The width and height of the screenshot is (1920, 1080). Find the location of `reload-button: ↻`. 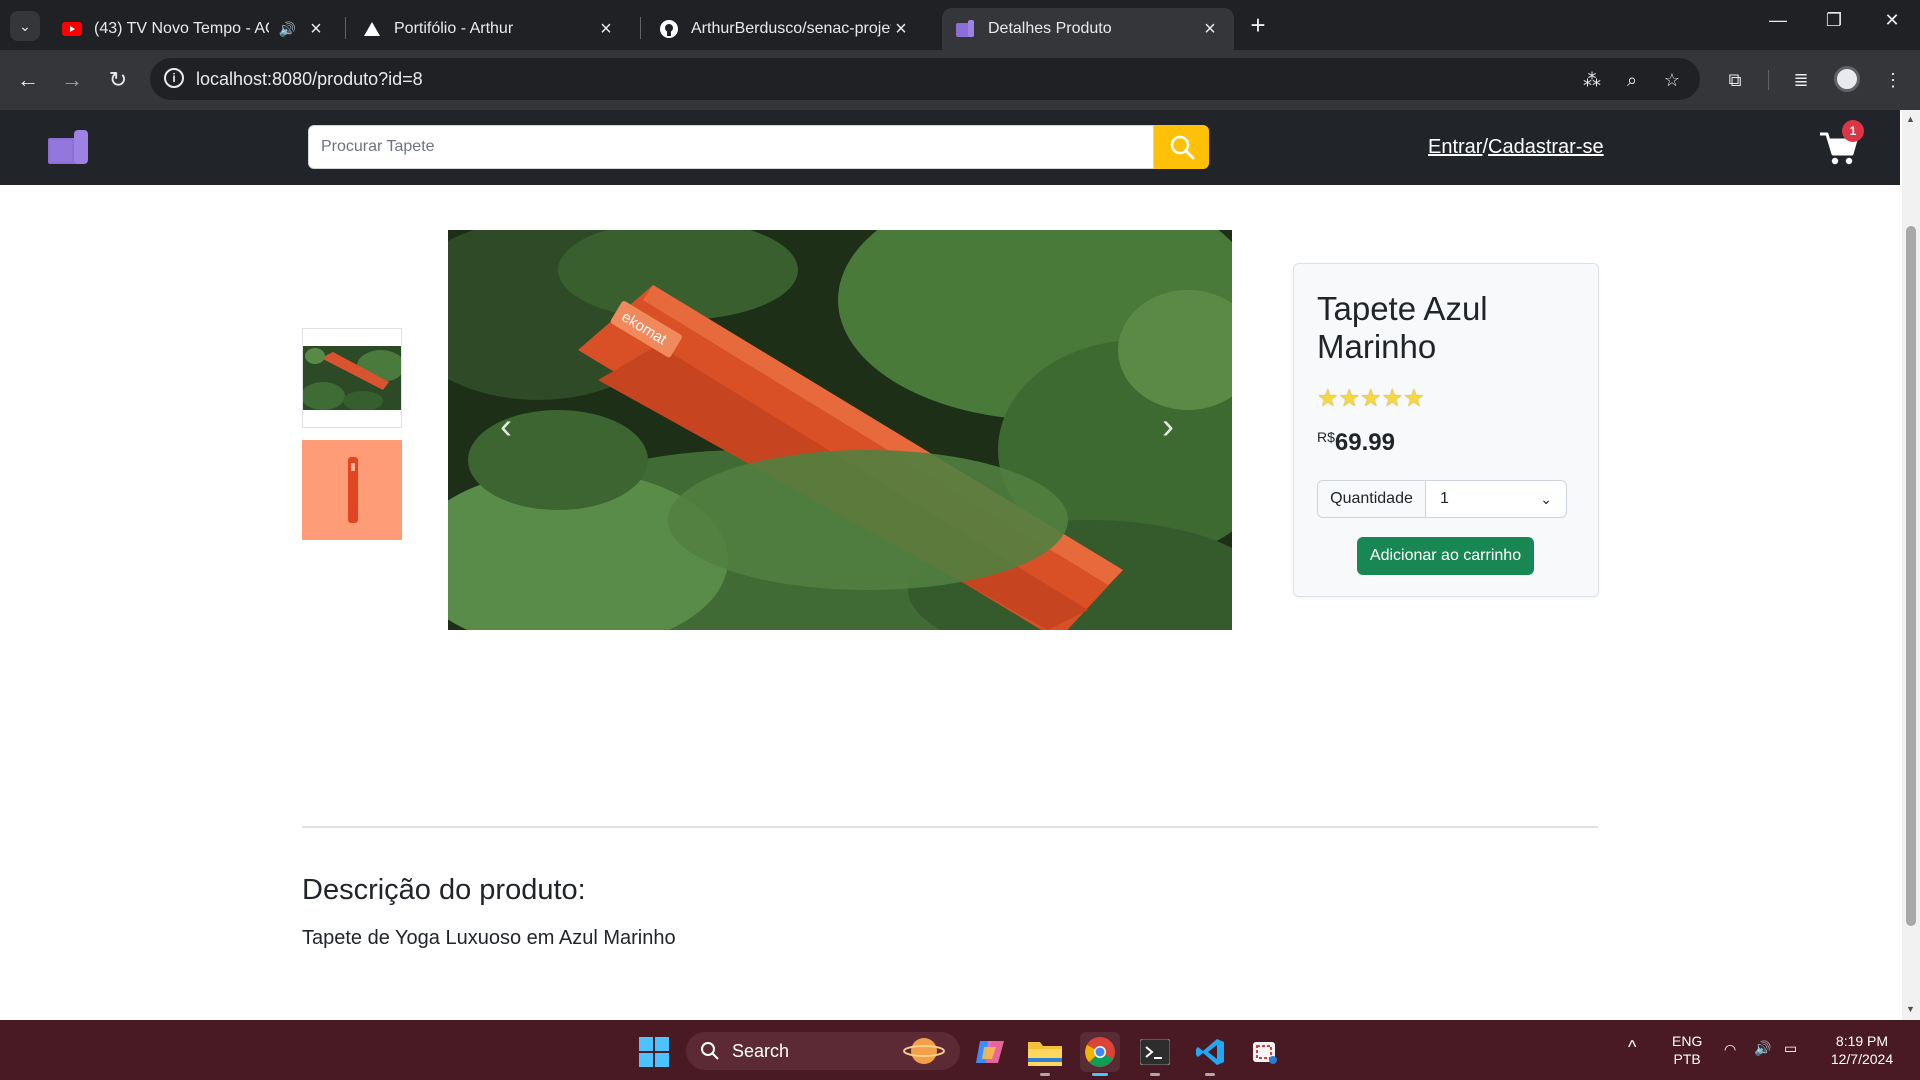

reload-button: ↻ is located at coordinates (118, 80).